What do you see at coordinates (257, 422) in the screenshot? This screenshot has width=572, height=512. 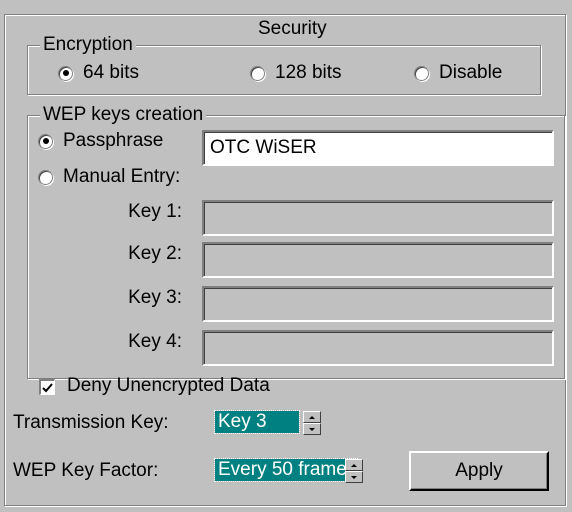 I see `transmission-key-select: Key 3` at bounding box center [257, 422].